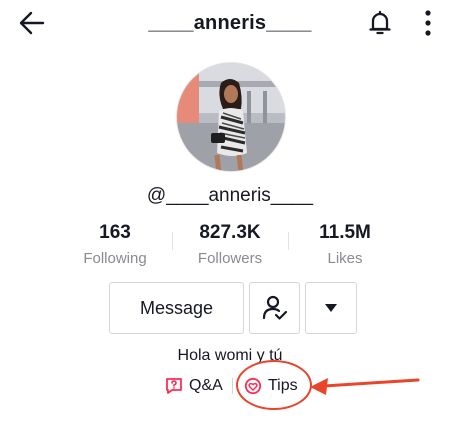 The width and height of the screenshot is (460, 423). I want to click on stat-followers-value: 827.3K, so click(230, 232).